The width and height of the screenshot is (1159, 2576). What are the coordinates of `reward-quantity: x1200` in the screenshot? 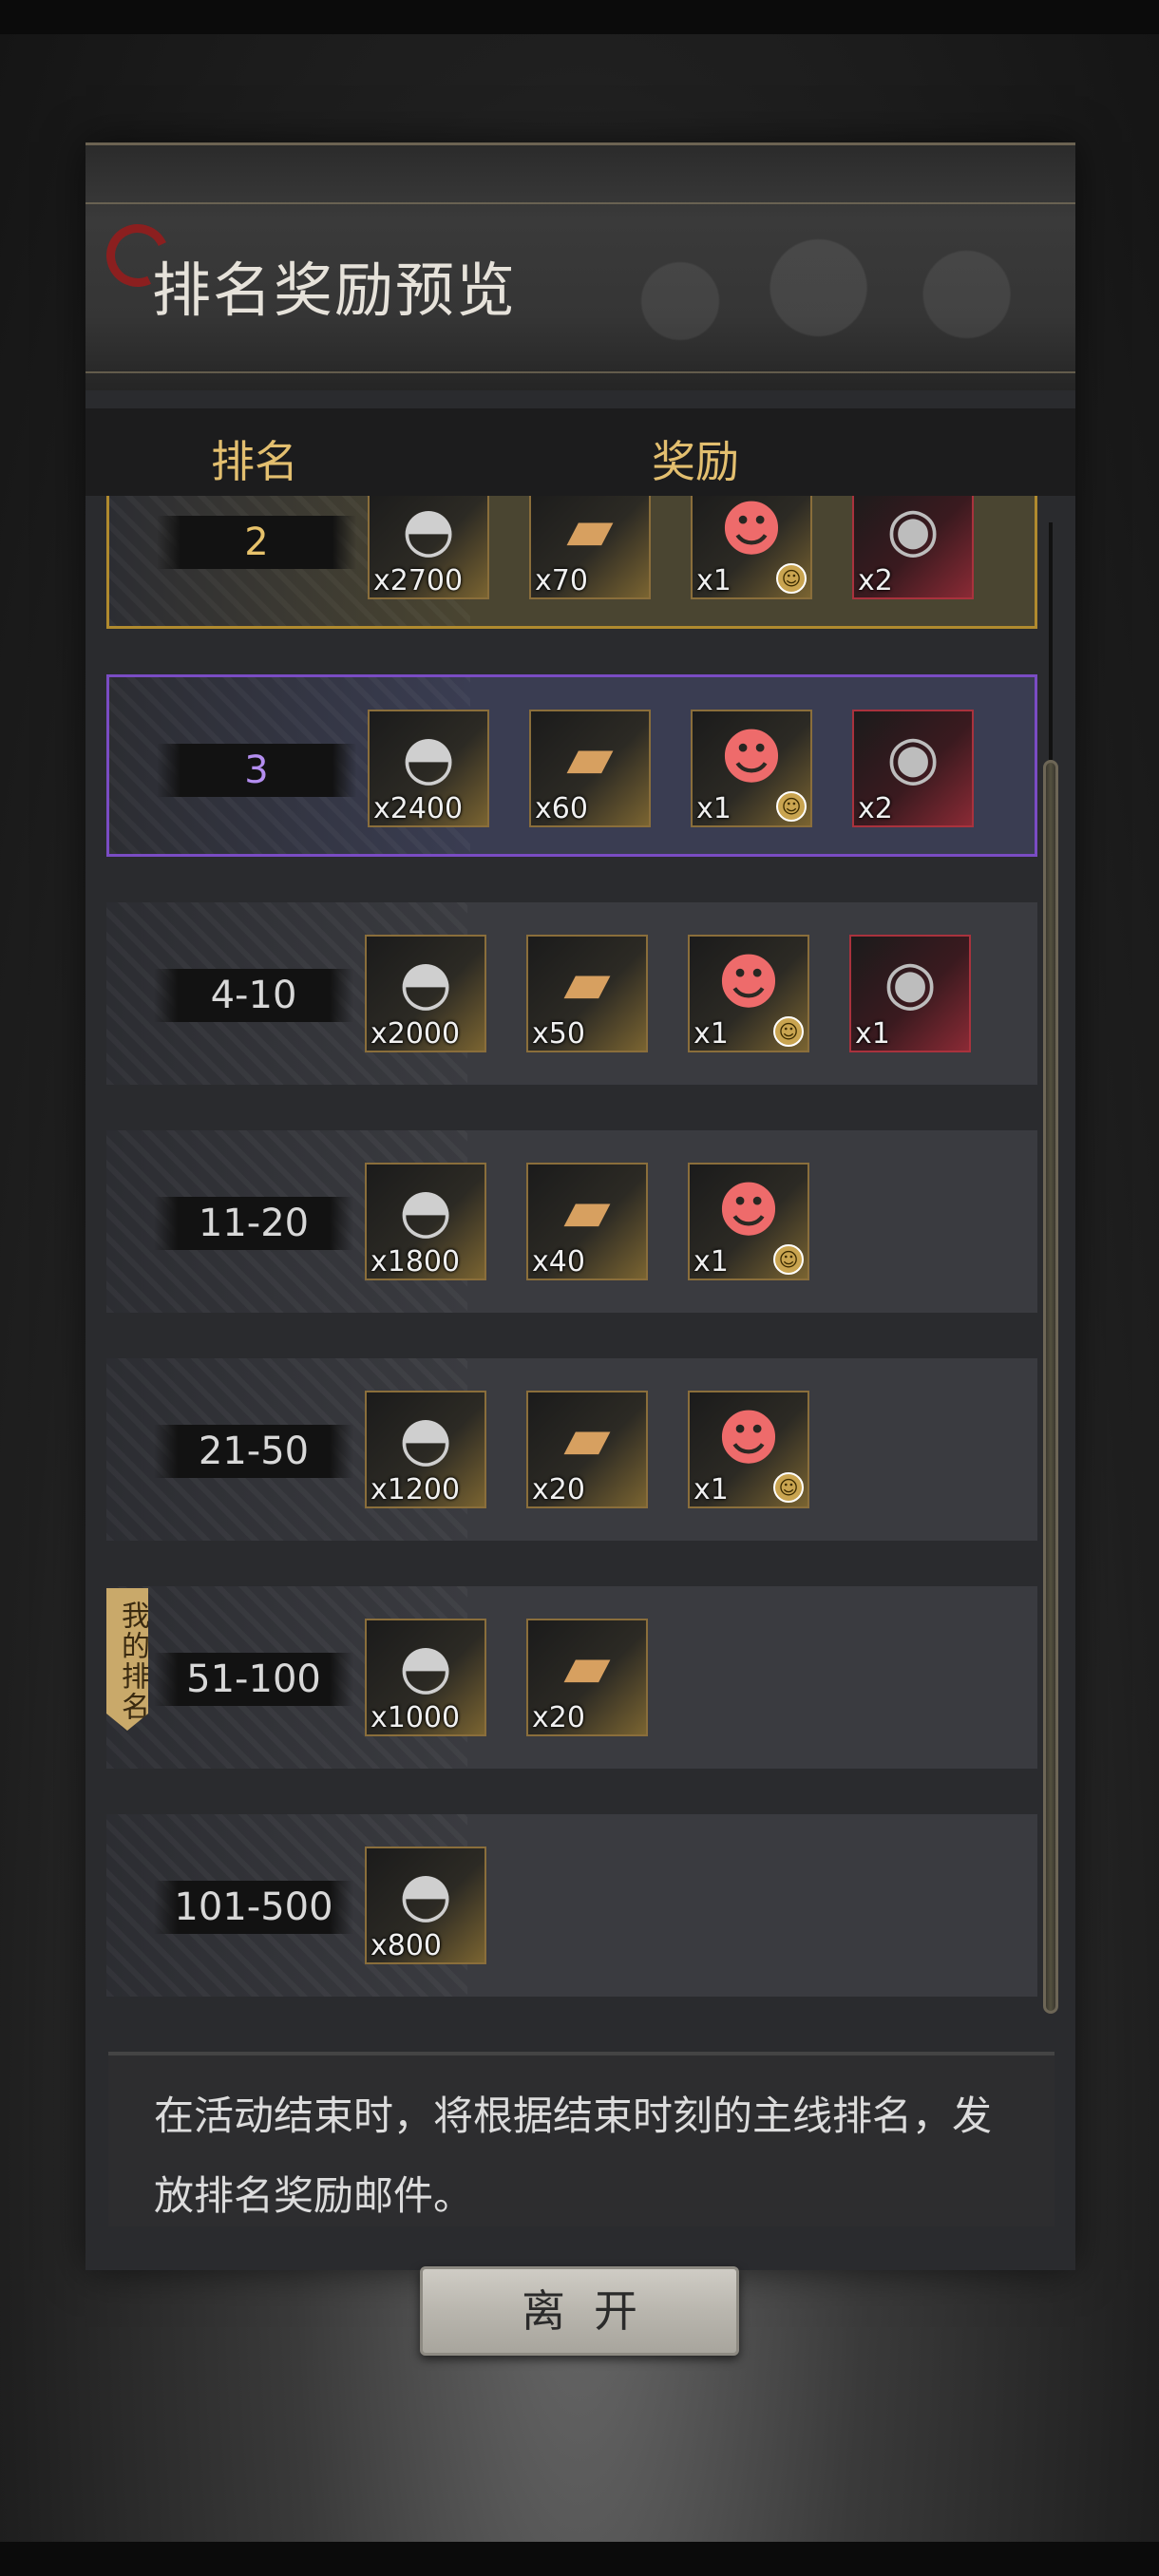 It's located at (415, 1489).